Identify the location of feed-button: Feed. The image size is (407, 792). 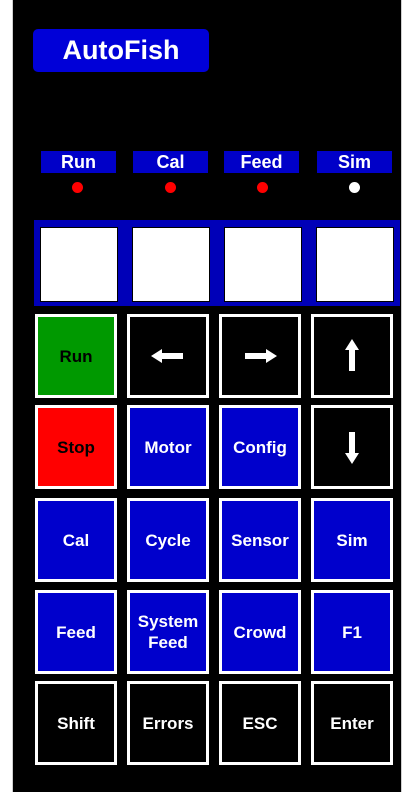
(76, 632).